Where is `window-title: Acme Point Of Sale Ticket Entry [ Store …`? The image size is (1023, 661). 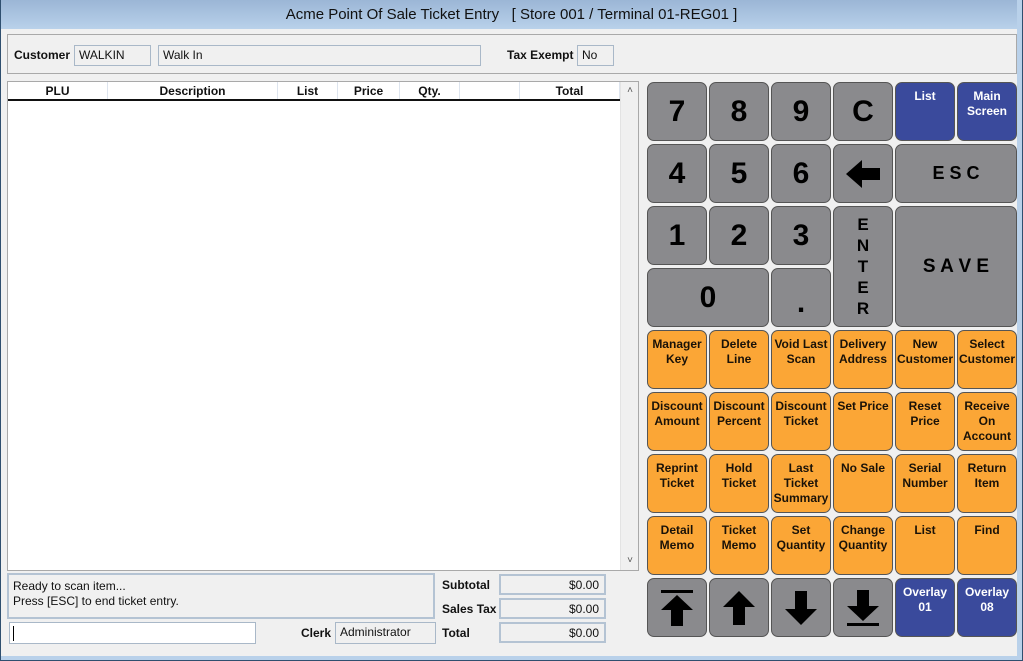 window-title: Acme Point Of Sale Ticket Entry [ Store … is located at coordinates (511, 14).